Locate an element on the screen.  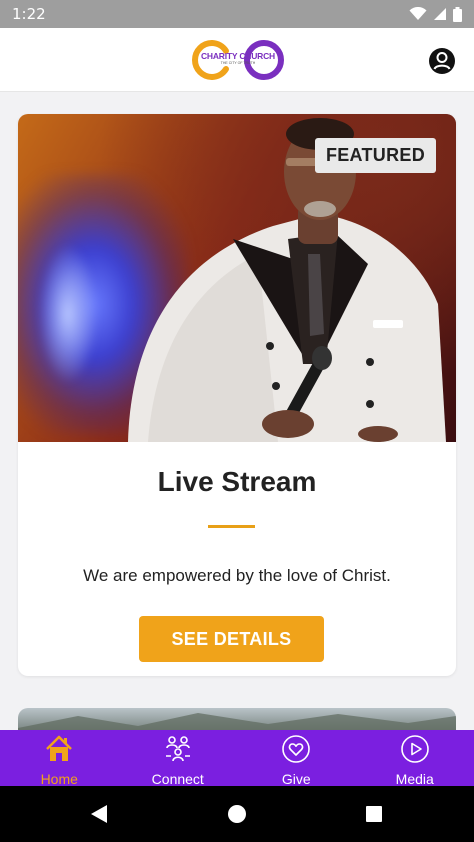
home-icon is located at coordinates (59, 748).